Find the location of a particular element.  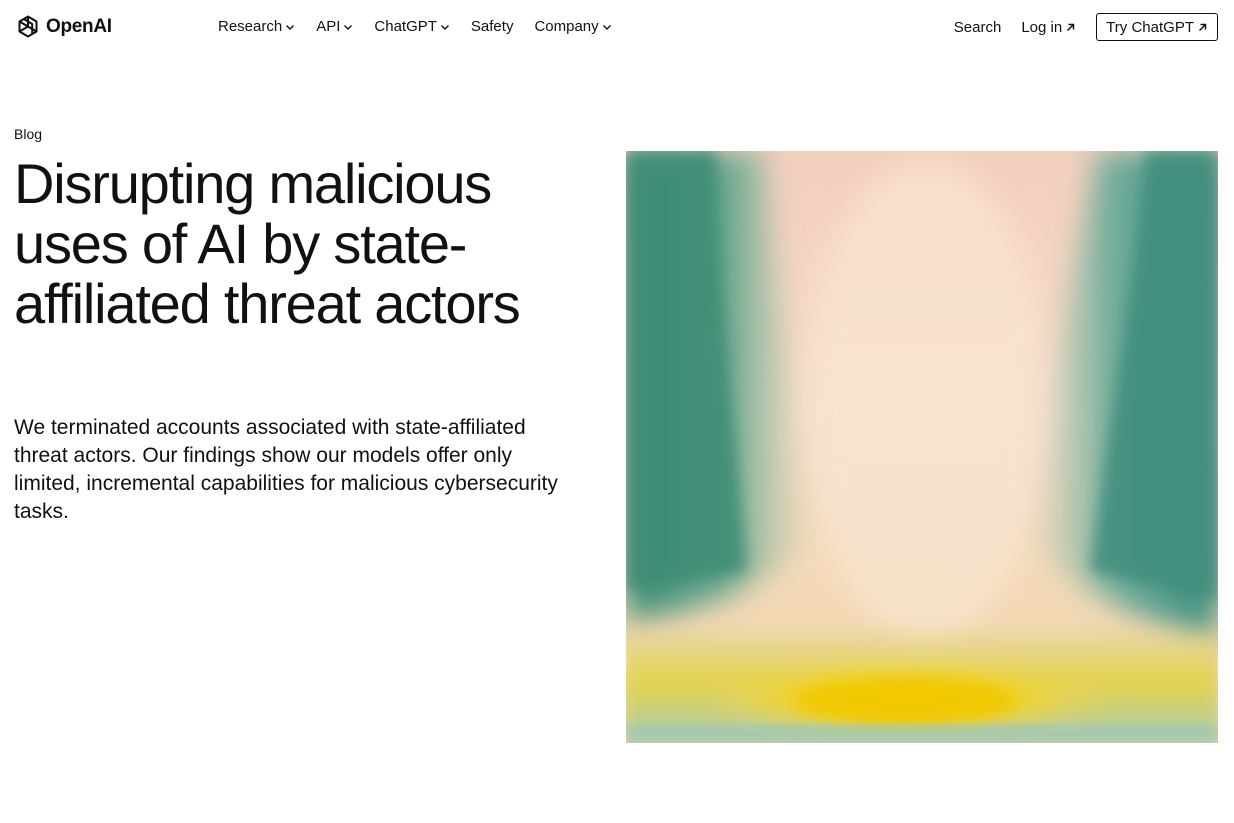

try-chatgpt-button: Try ChatGPT is located at coordinates (1157, 27).